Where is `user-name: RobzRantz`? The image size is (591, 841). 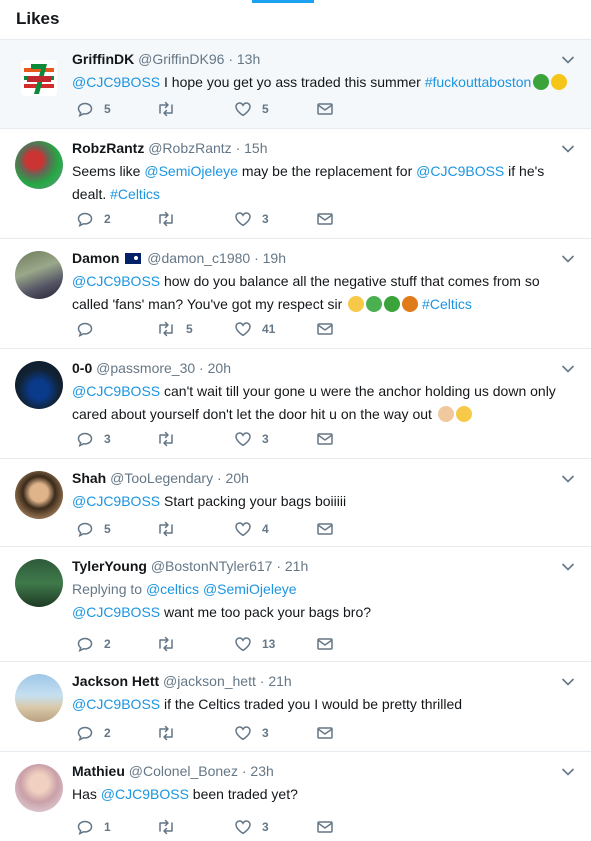 user-name: RobzRantz is located at coordinates (108, 148).